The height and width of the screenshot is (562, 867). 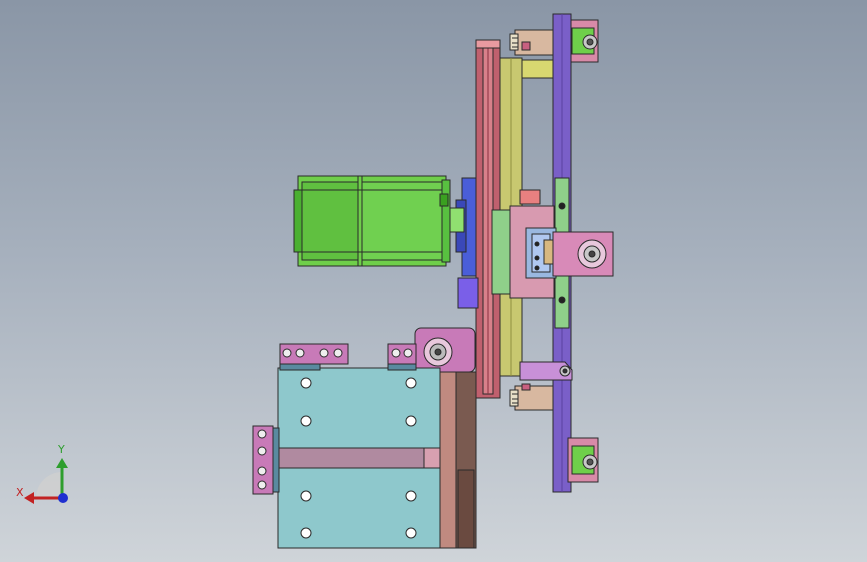 What do you see at coordinates (61, 449) in the screenshot?
I see `y-axis-label: Y` at bounding box center [61, 449].